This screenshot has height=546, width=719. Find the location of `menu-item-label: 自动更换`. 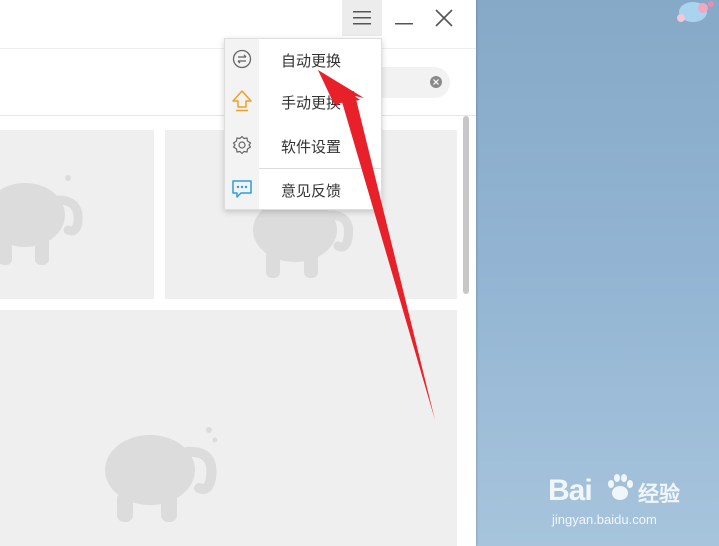

menu-item-label: 自动更换 is located at coordinates (311, 61).